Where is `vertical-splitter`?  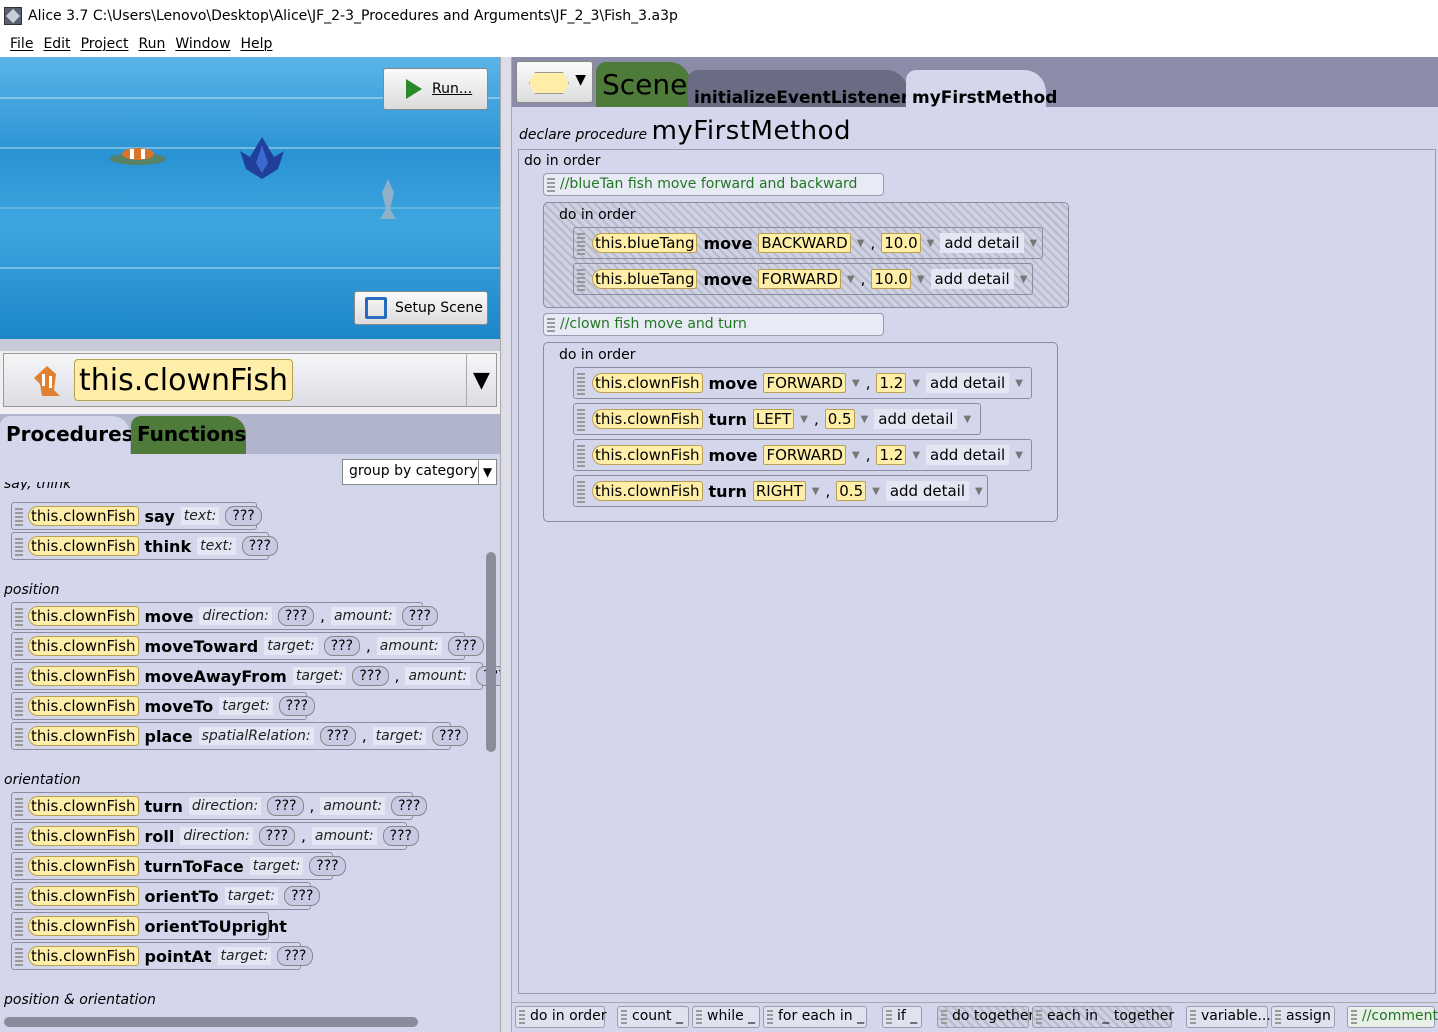 vertical-splitter is located at coordinates (506, 544).